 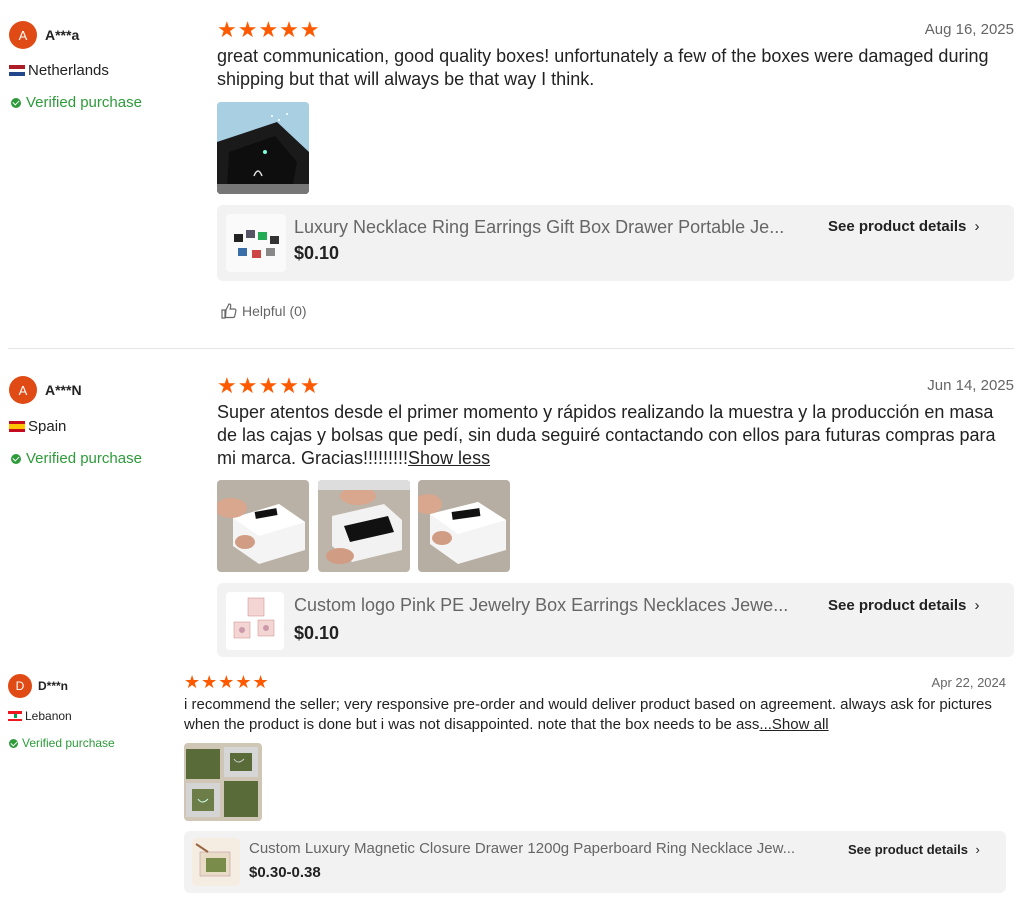 I want to click on reviewer-name: A***a, so click(x=62, y=35).